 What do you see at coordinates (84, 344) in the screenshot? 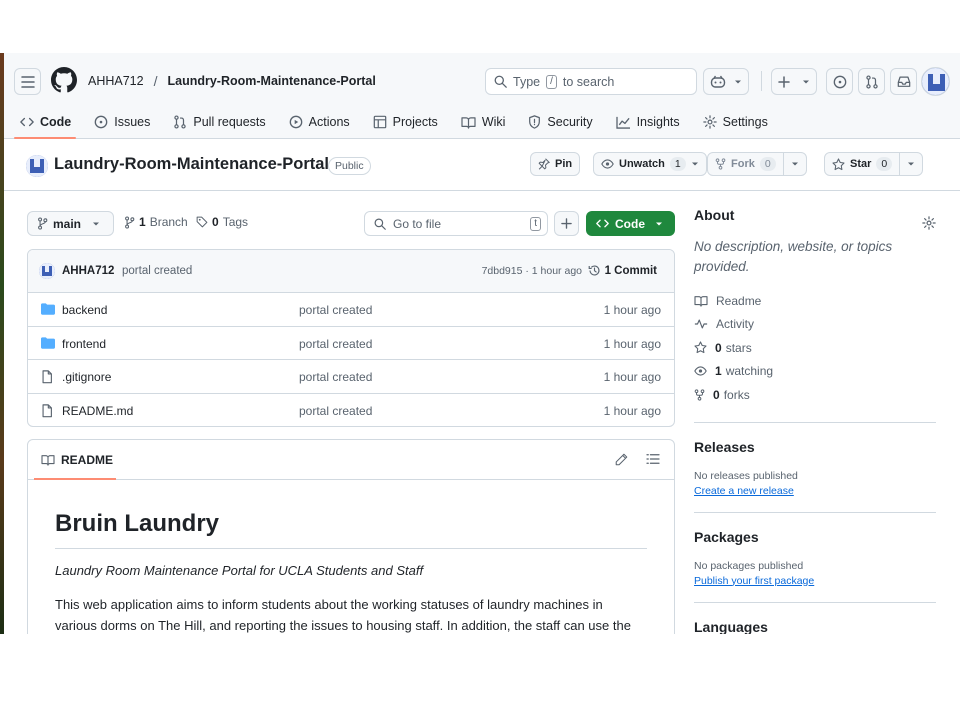
I see `file-name: frontend` at bounding box center [84, 344].